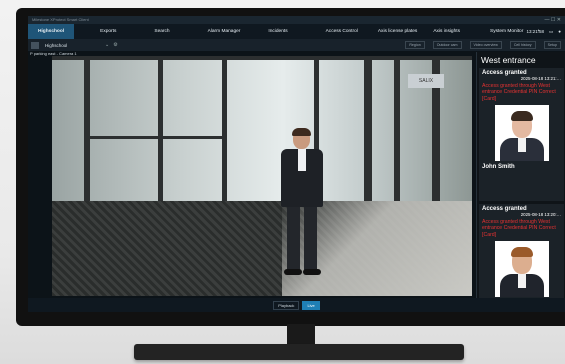 The height and width of the screenshot is (364, 565). What do you see at coordinates (161, 31) in the screenshot?
I see `tab-search: Search` at bounding box center [161, 31].